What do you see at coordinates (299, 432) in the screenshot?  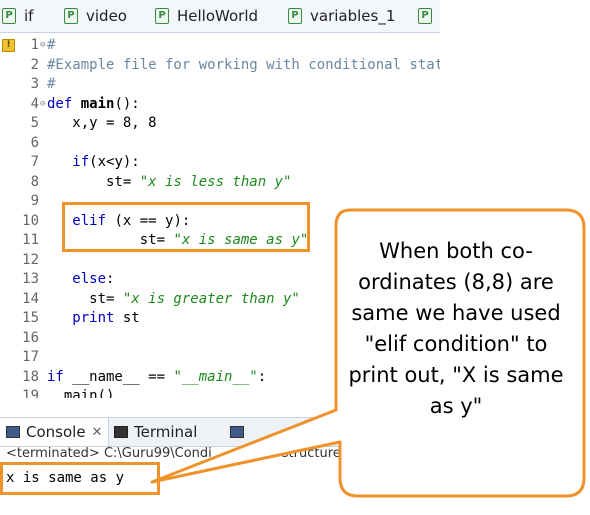 I see `other-tab-label: ns` at bounding box center [299, 432].